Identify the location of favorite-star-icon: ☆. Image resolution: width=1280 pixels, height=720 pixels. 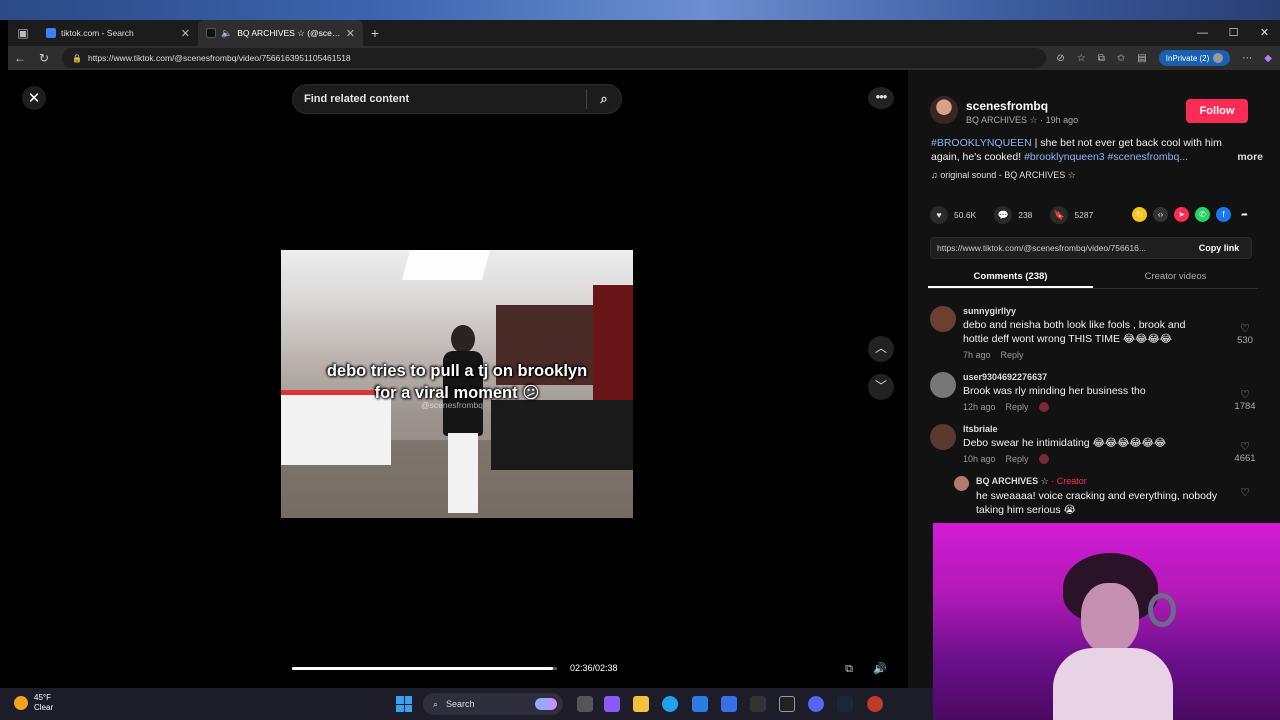
(1081, 58).